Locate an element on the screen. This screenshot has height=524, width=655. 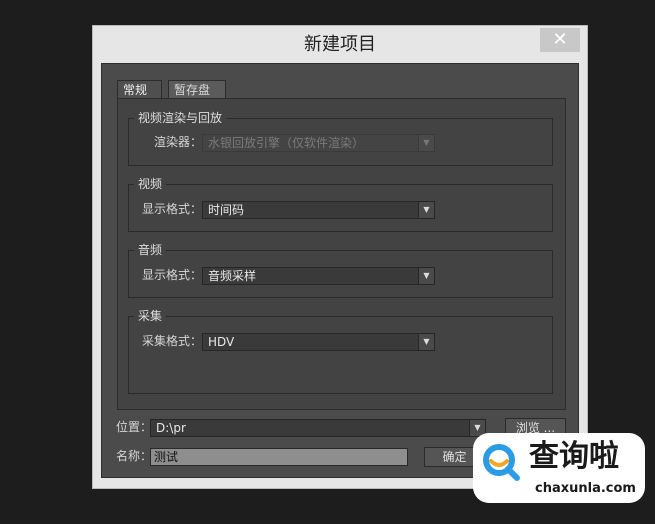
capture-format-select: HDV ▼ is located at coordinates (318, 342).